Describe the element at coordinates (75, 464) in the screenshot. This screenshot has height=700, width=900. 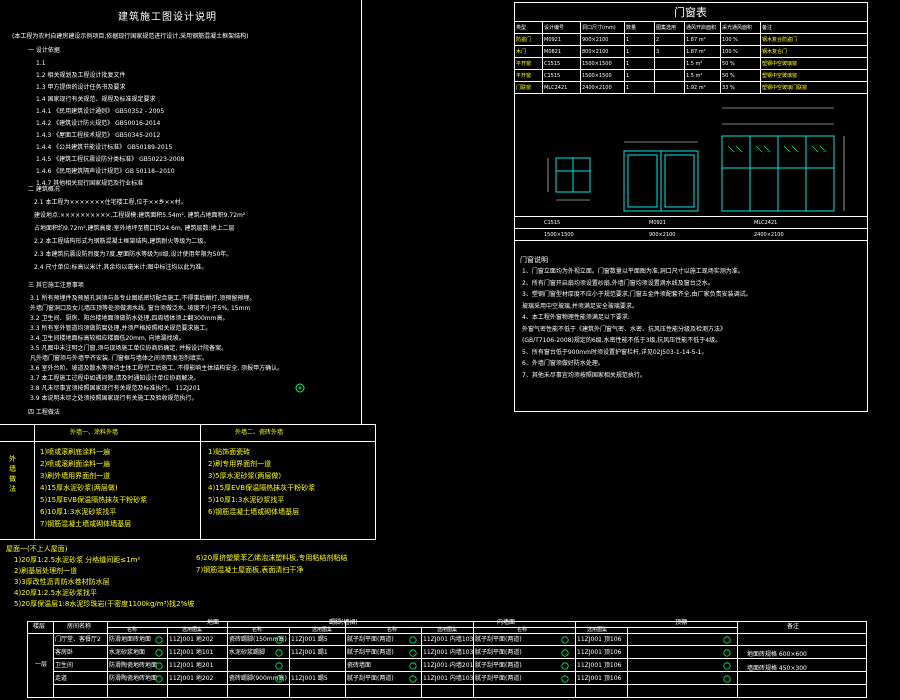
I see `wall-left-item: 2)喷或滚刷面涂料一遍` at that location.